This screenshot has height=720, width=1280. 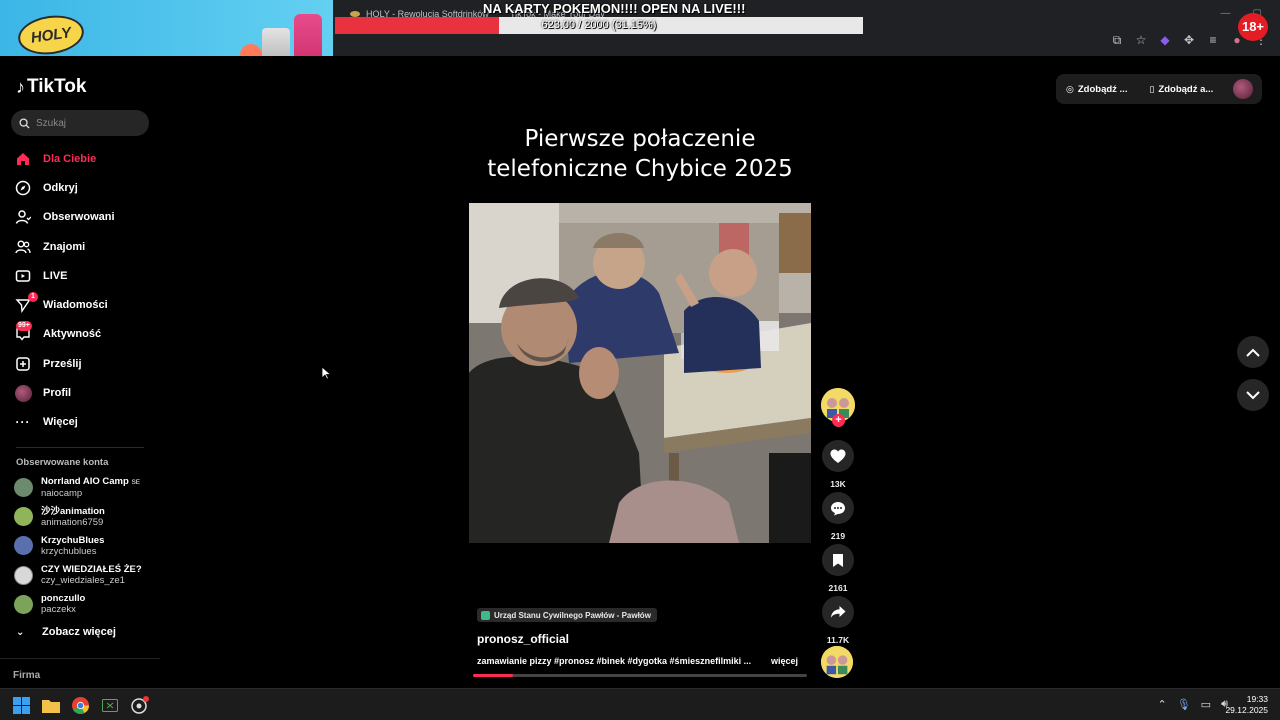 What do you see at coordinates (838, 484) in the screenshot?
I see `like-count: 13K` at bounding box center [838, 484].